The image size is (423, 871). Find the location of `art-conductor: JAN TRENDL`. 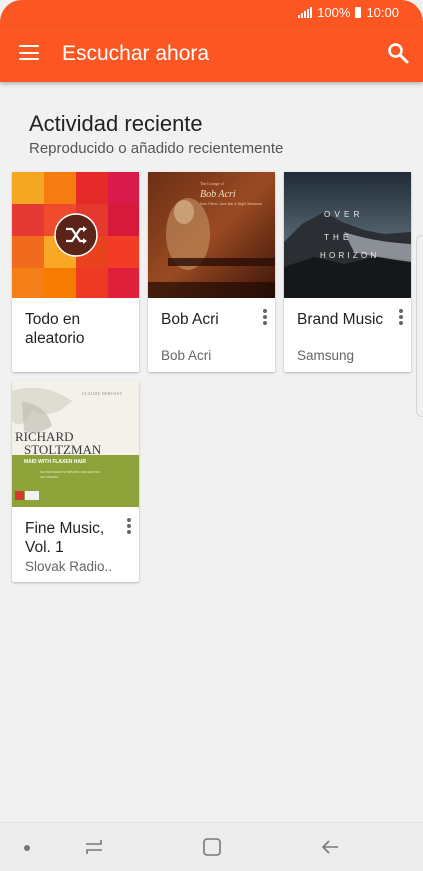

art-conductor: JAN TRENDL is located at coordinates (49, 477).